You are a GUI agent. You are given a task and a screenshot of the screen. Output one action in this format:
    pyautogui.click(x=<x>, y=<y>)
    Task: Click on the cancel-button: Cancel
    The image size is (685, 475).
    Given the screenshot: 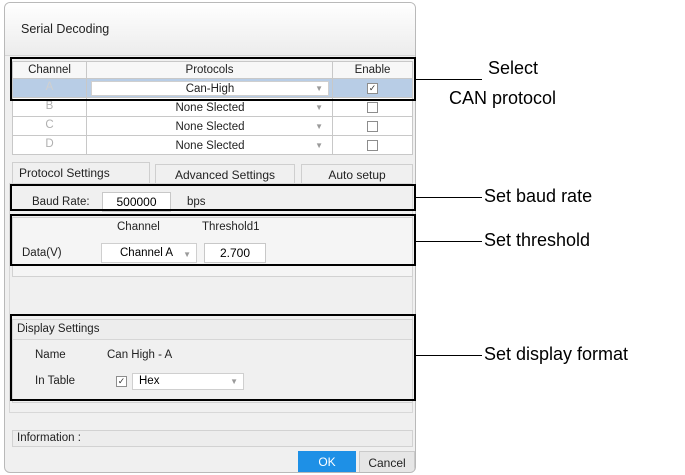 What is the action you would take?
    pyautogui.click(x=387, y=461)
    